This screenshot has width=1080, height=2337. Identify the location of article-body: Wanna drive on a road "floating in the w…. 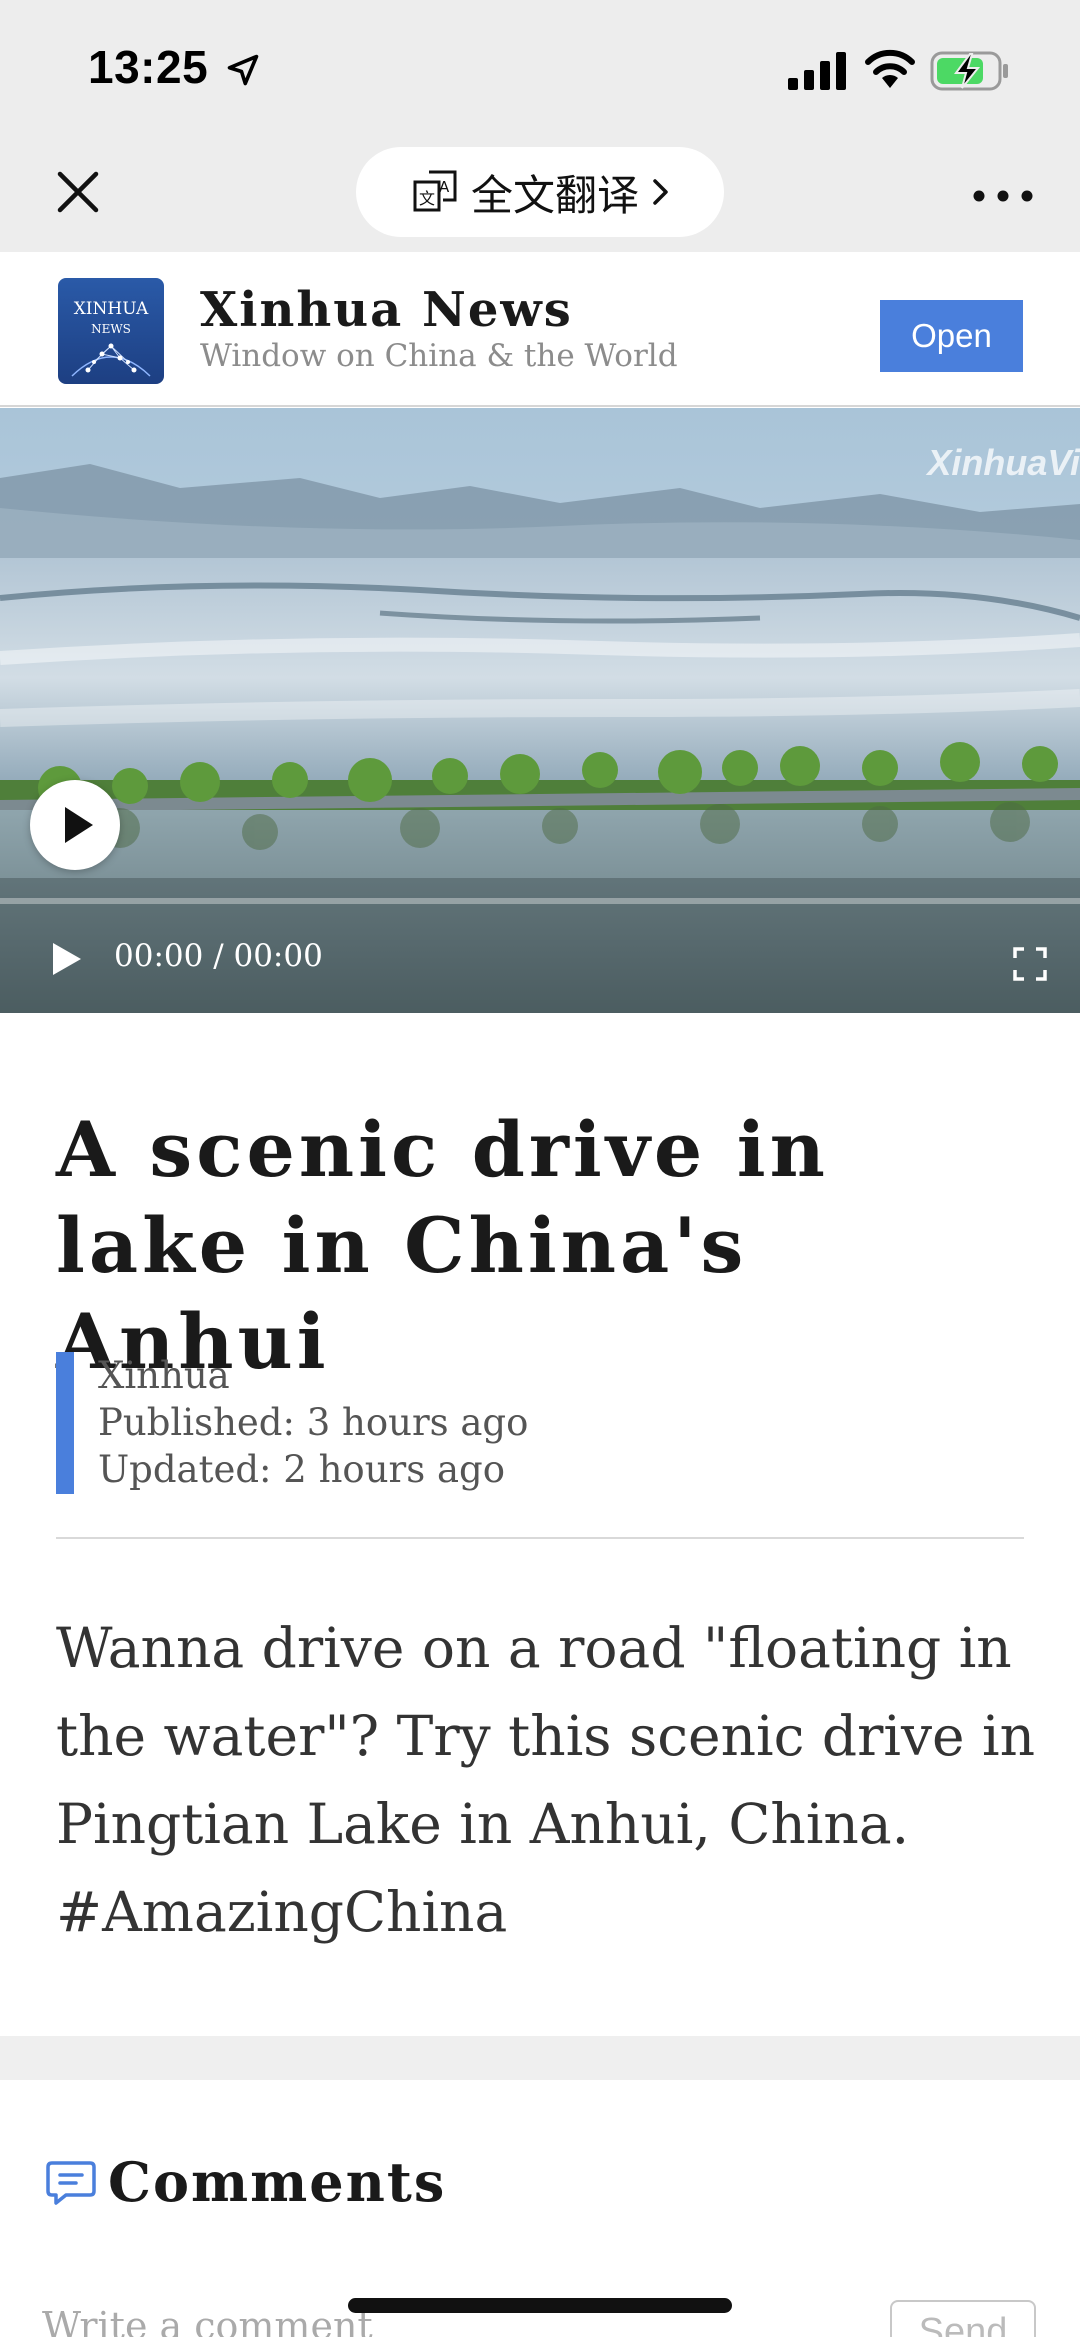
(546, 1780).